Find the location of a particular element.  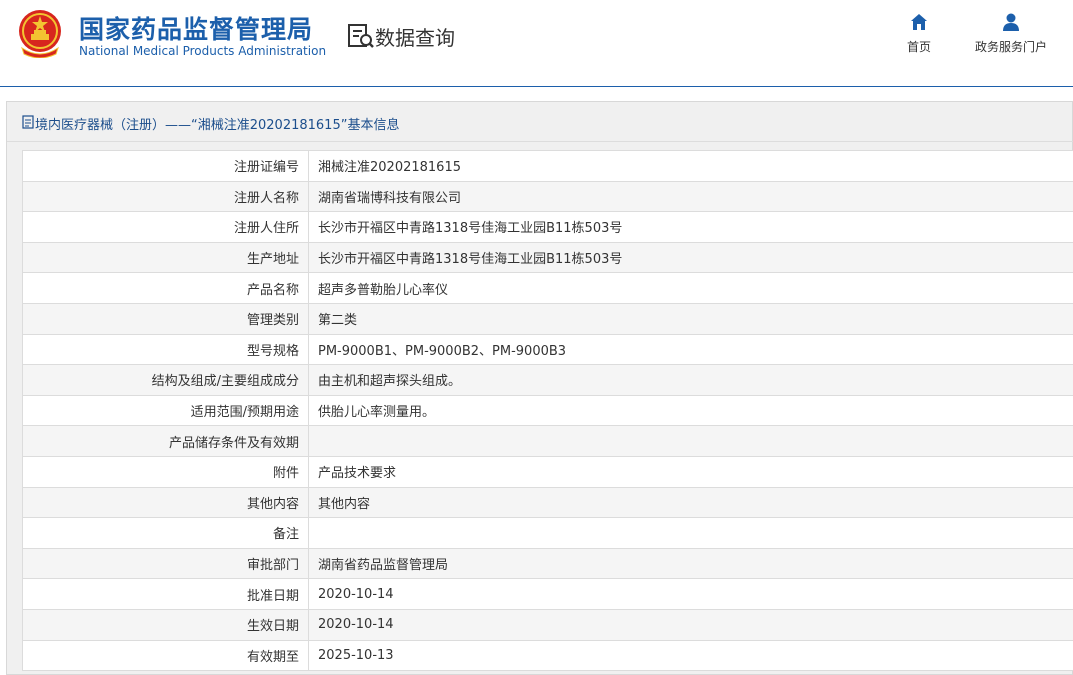

field-label: 产品名称 is located at coordinates (165, 288).